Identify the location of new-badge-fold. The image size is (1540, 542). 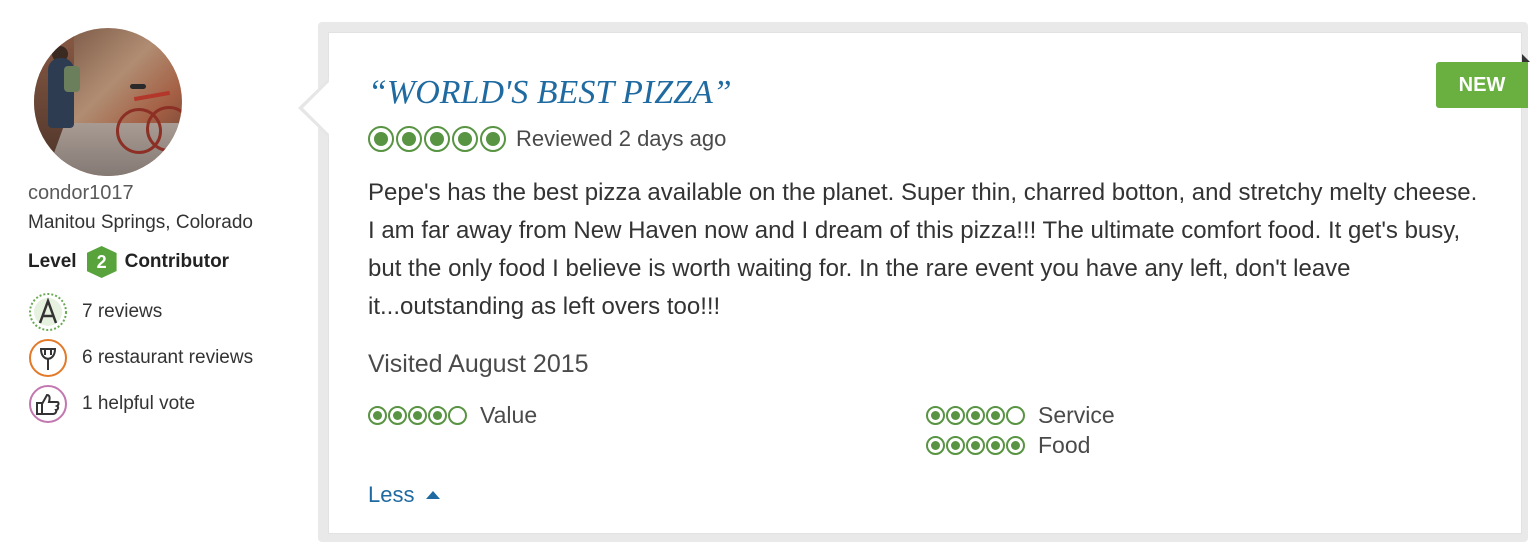
(1526, 58).